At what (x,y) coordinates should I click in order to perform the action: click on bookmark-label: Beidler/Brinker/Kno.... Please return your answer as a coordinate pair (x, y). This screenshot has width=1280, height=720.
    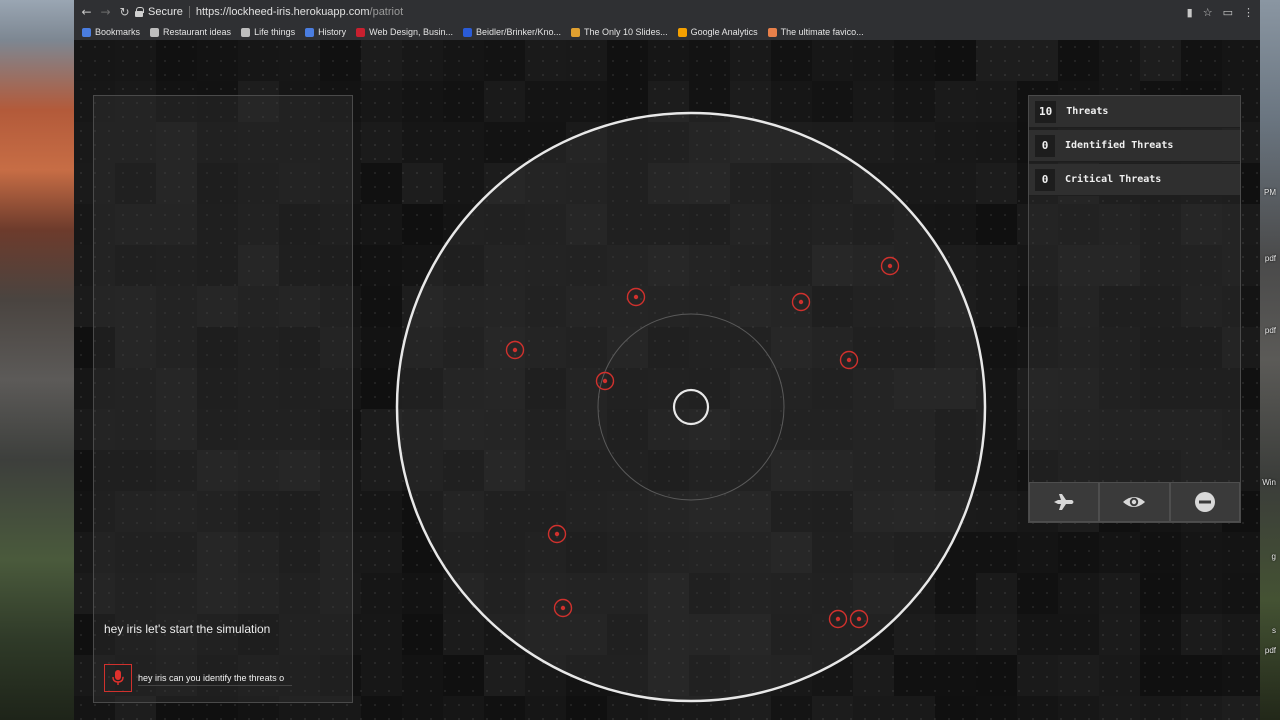
    Looking at the image, I should click on (518, 32).